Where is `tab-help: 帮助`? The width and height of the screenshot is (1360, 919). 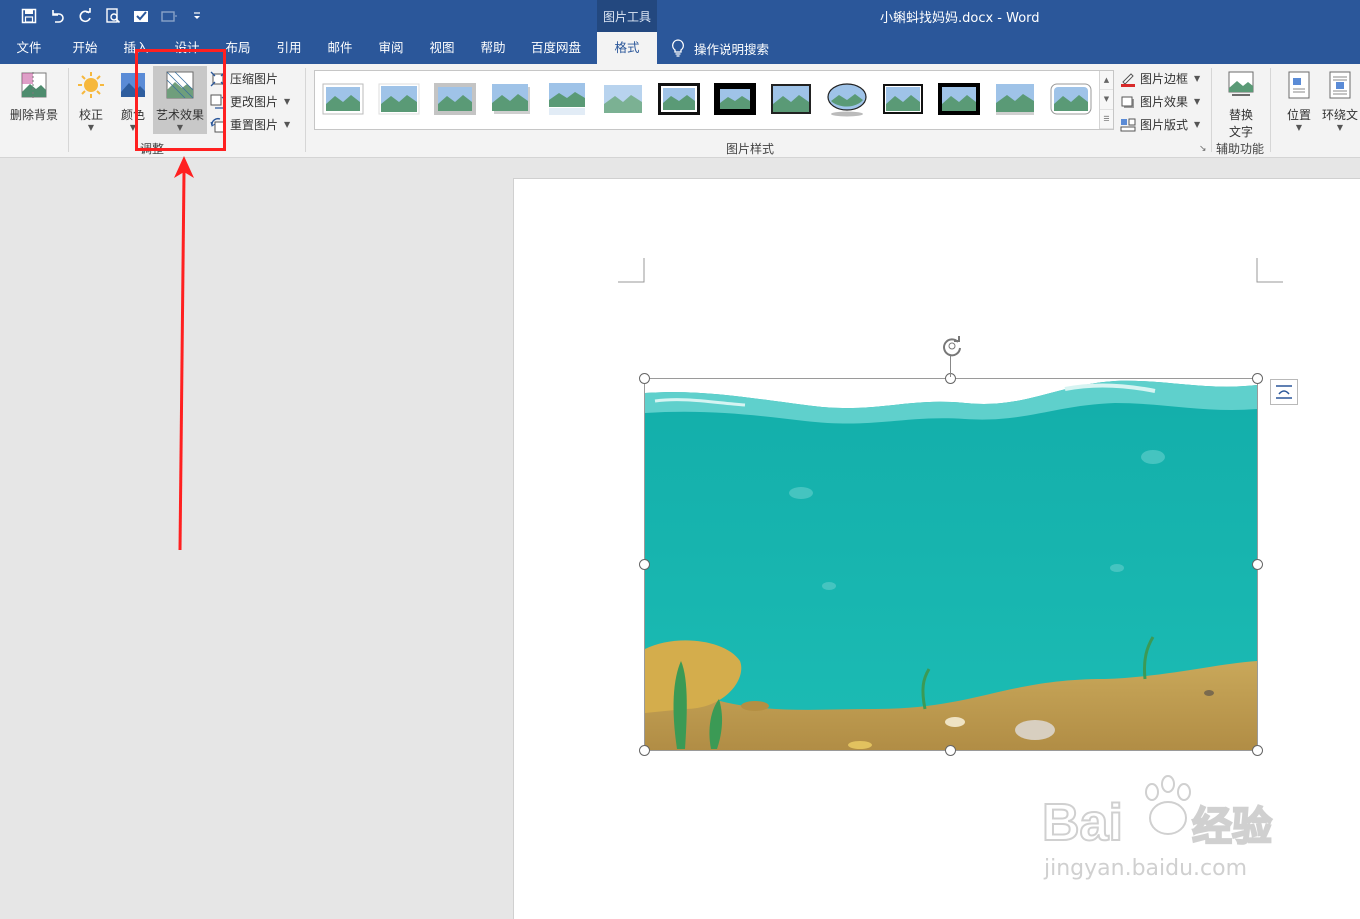 tab-help: 帮助 is located at coordinates (493, 48).